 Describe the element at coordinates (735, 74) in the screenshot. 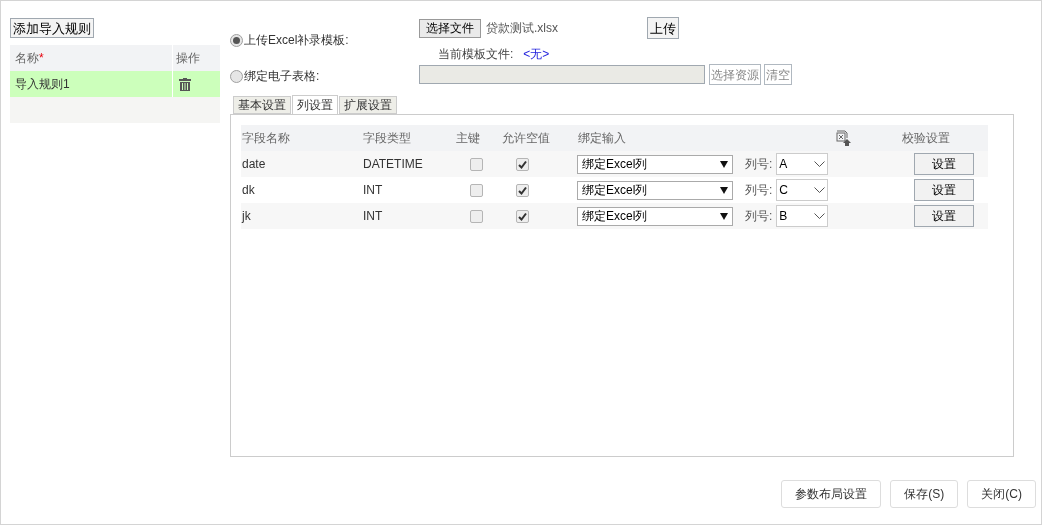

I see `select-resource-button: 选择资源` at that location.